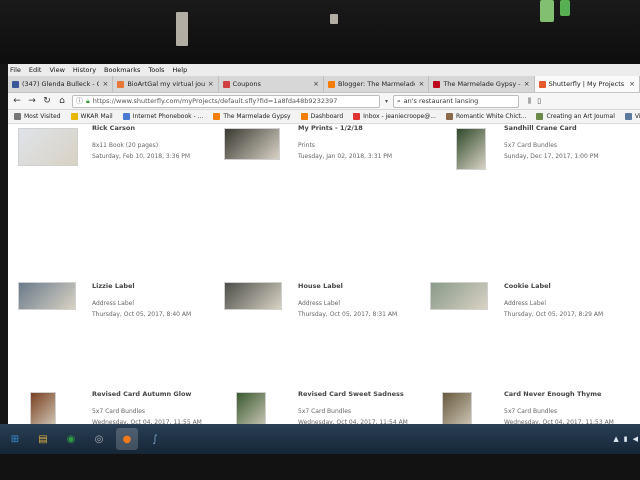  I want to click on explorer-button: ▤, so click(43, 439).